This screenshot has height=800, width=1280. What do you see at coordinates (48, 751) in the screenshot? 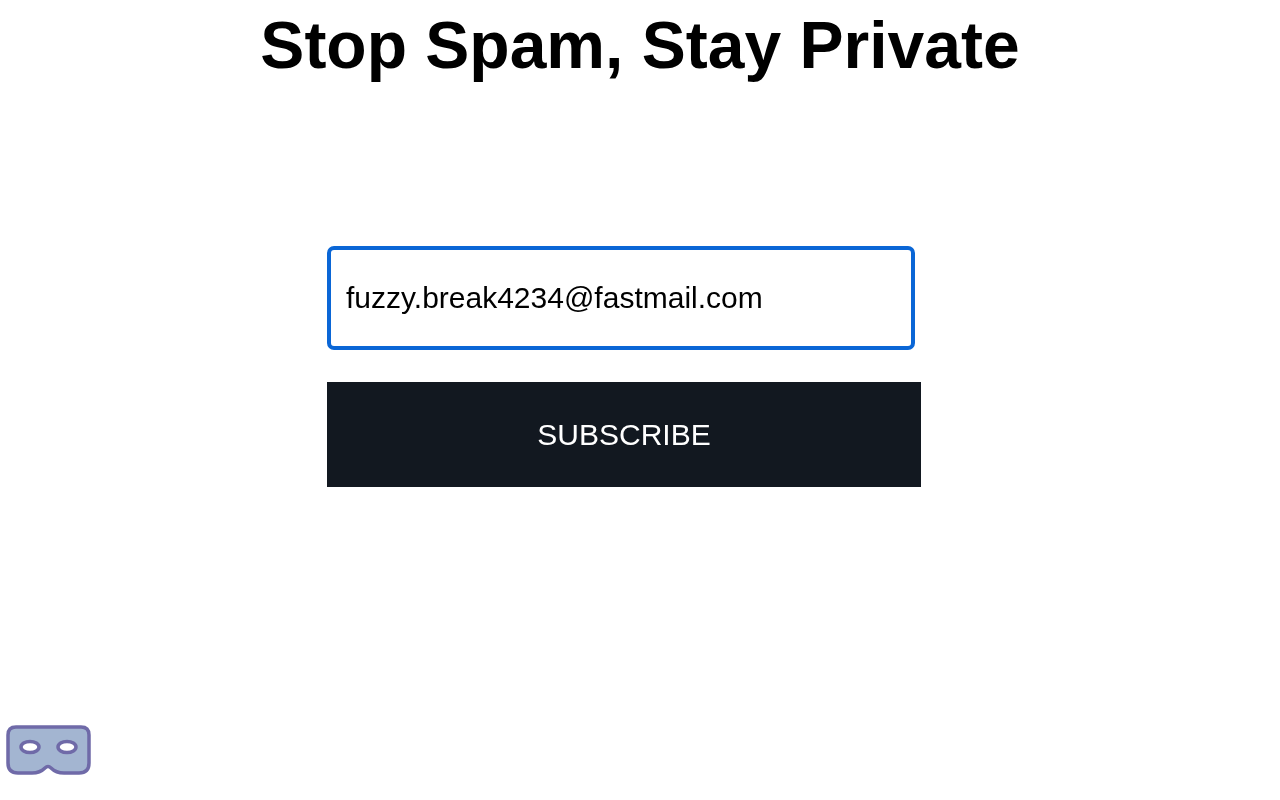
I see `mask-icon` at bounding box center [48, 751].